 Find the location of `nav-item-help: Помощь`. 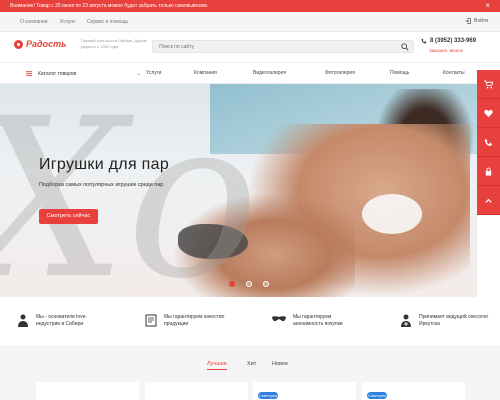

nav-item-help: Помощь is located at coordinates (399, 73).